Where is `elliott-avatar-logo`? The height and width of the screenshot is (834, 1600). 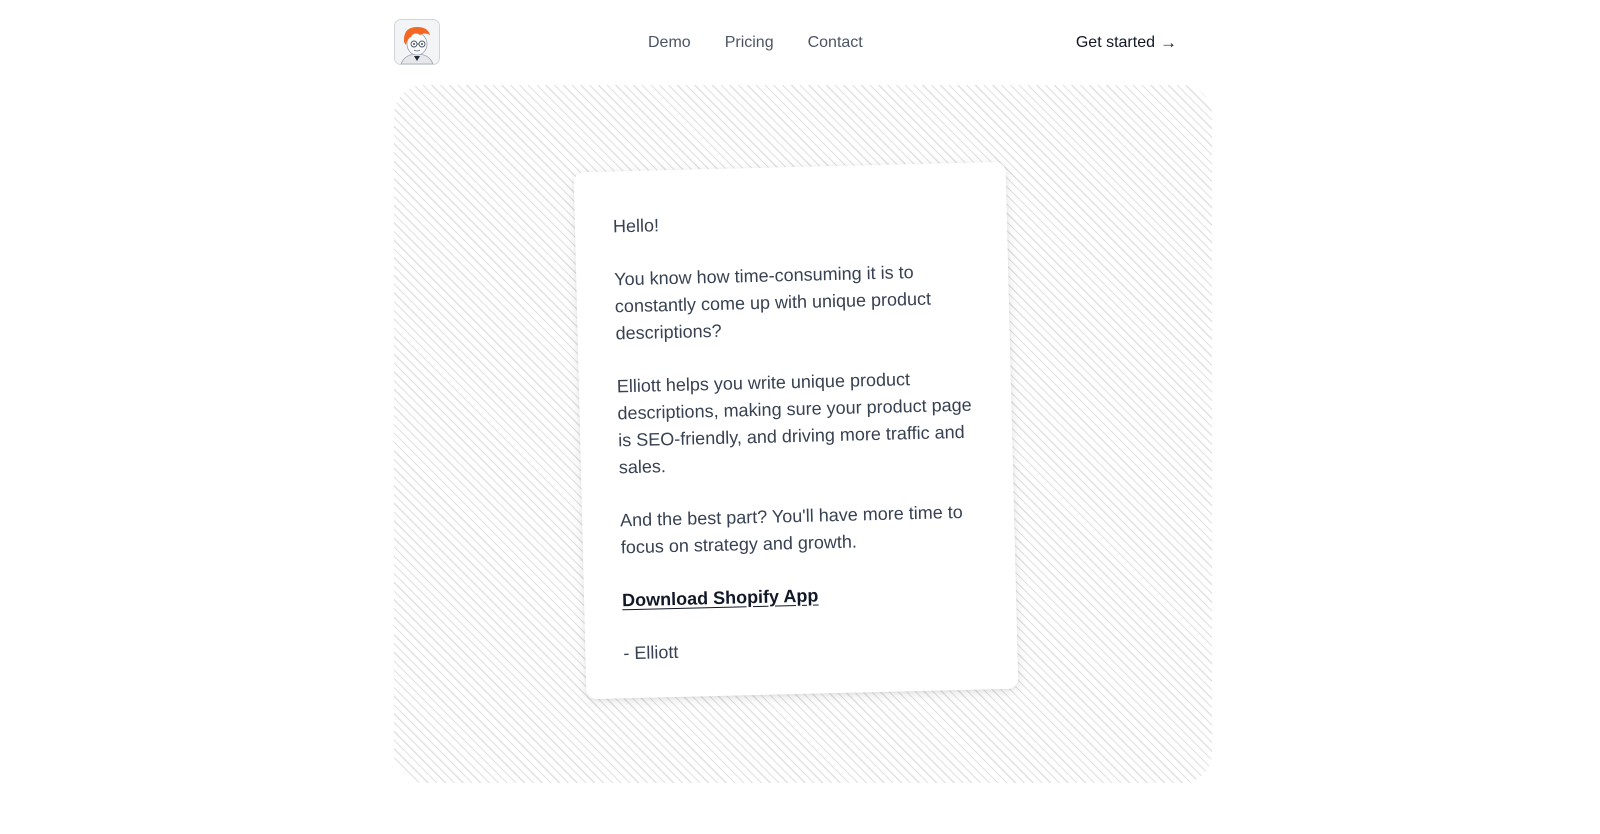
elliott-avatar-logo is located at coordinates (417, 42).